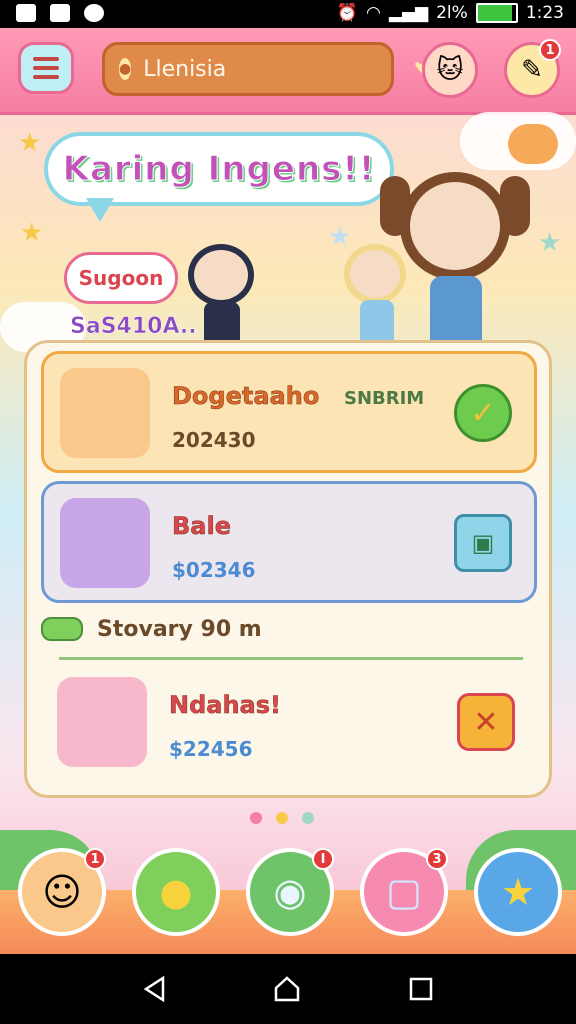  I want to click on small-bubble-text: Sugoon, so click(121, 278).